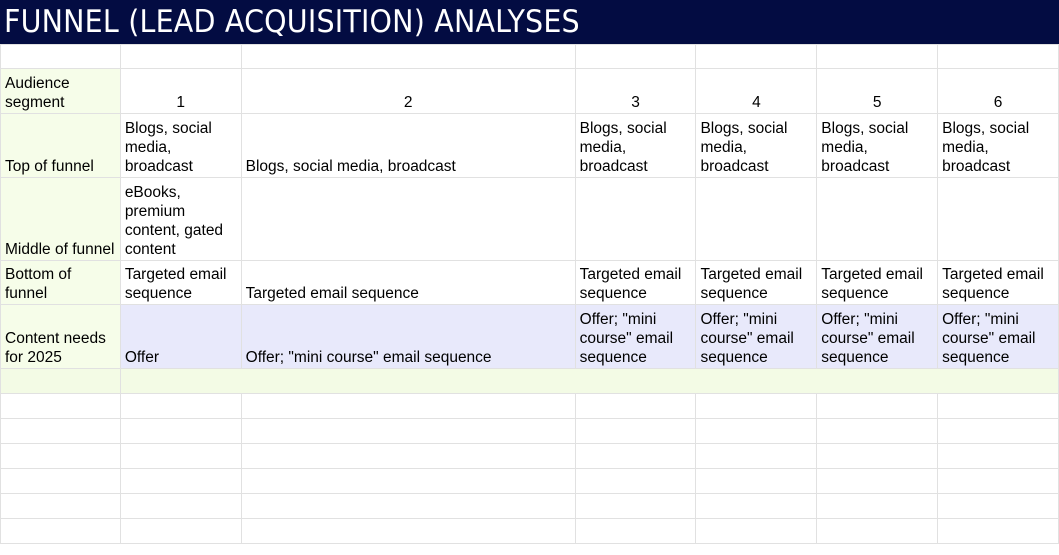 This screenshot has height=555, width=1059. I want to click on content-needs-label: Content needs for 2025, so click(60, 336).